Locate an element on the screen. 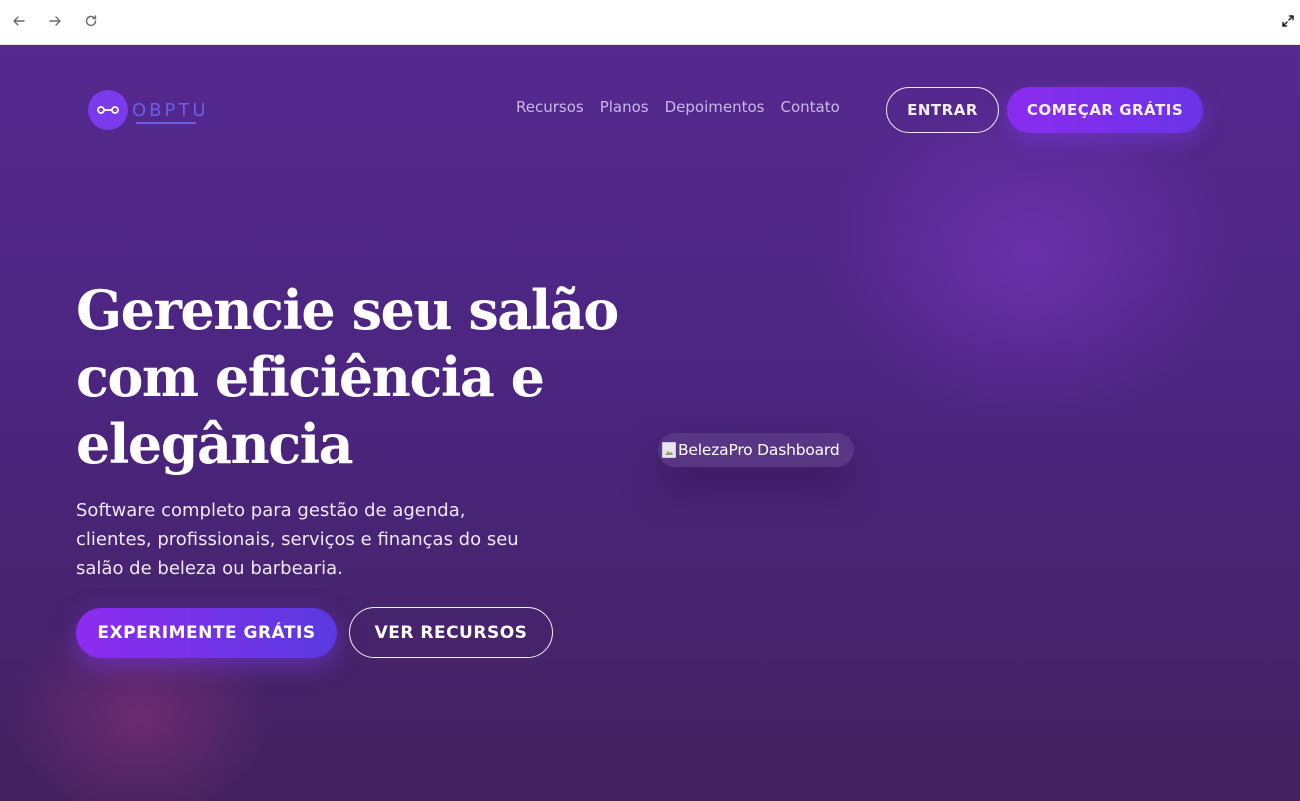 The image size is (1300, 801). try-free-button: EXPERIMENTE GRÁTIS is located at coordinates (206, 633).